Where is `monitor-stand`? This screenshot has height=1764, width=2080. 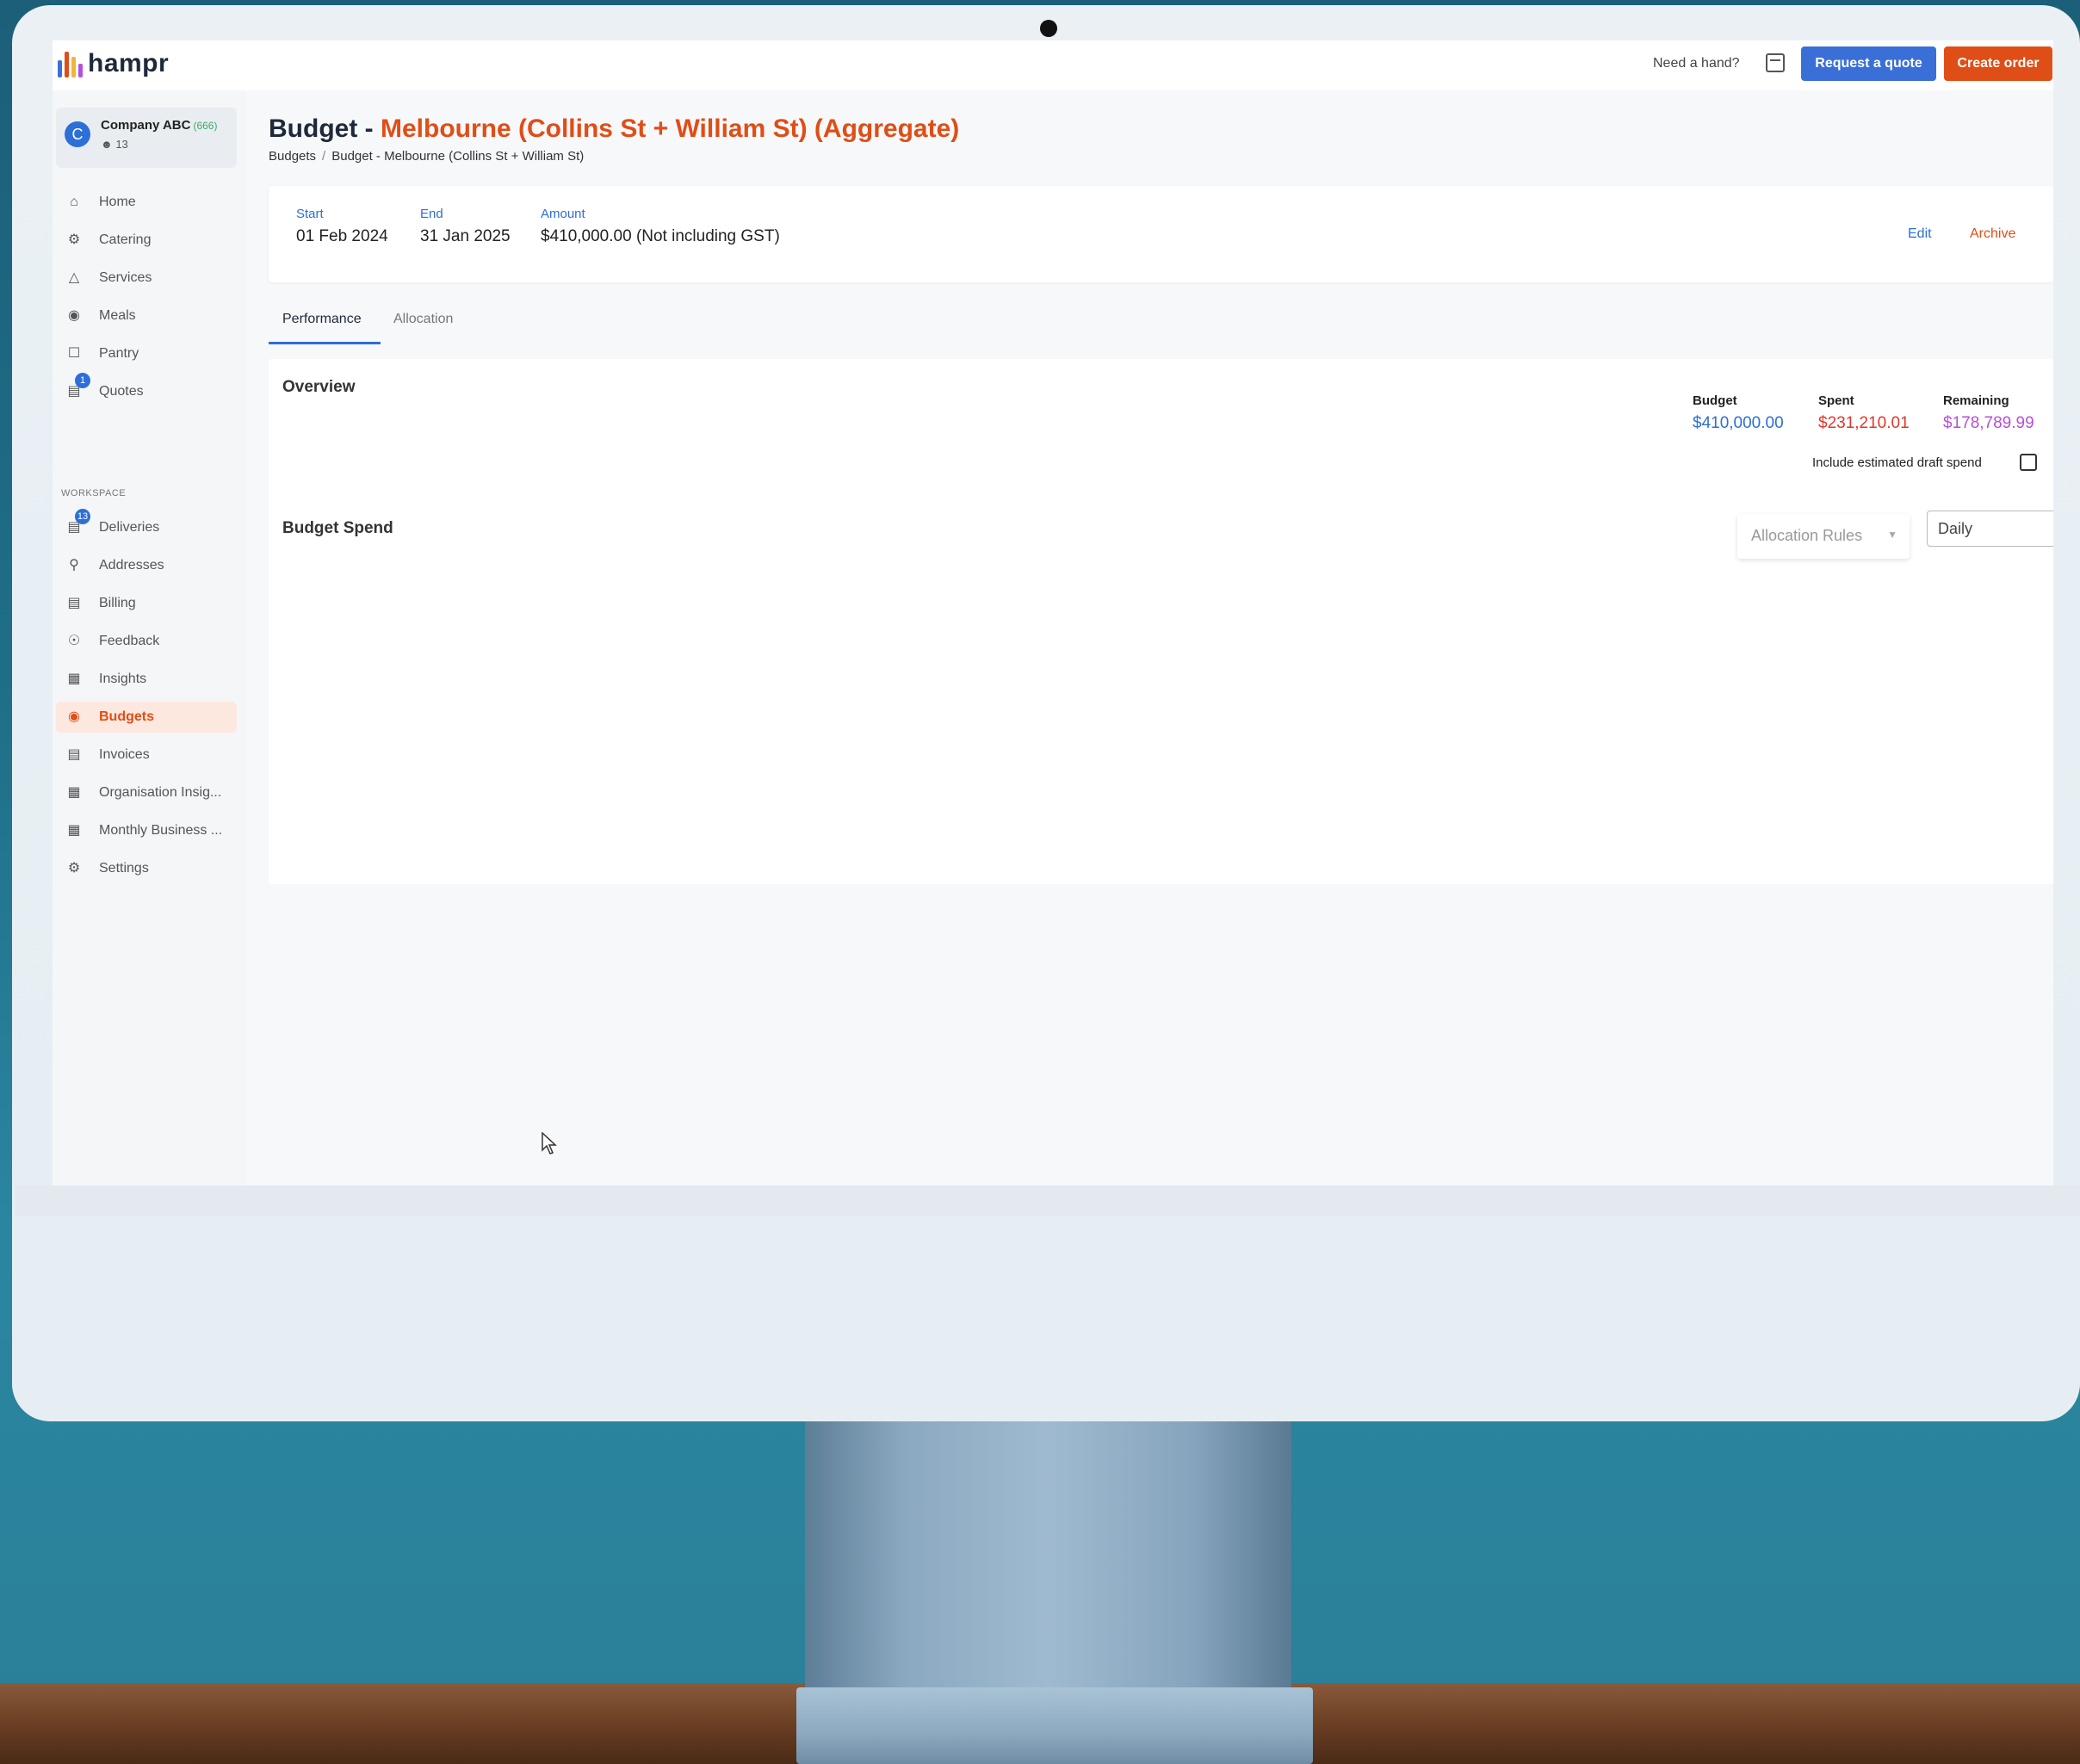
monitor-stand is located at coordinates (1048, 1558).